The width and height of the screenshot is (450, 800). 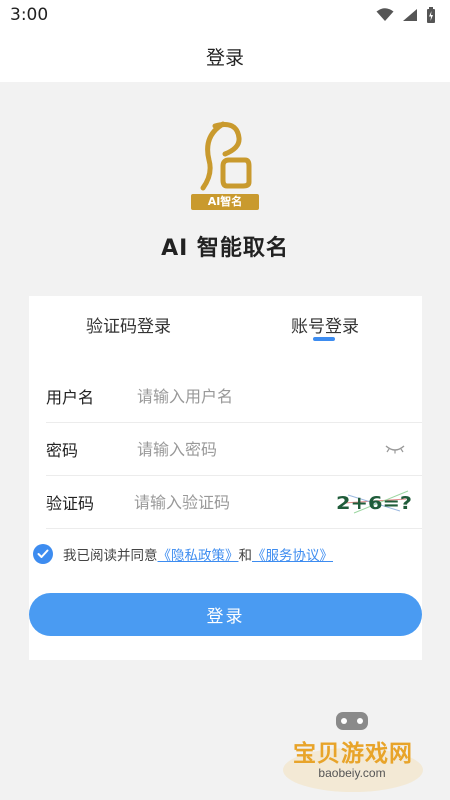 What do you see at coordinates (225, 325) in the screenshot?
I see `login-tabs: 验证码登录 账号登录` at bounding box center [225, 325].